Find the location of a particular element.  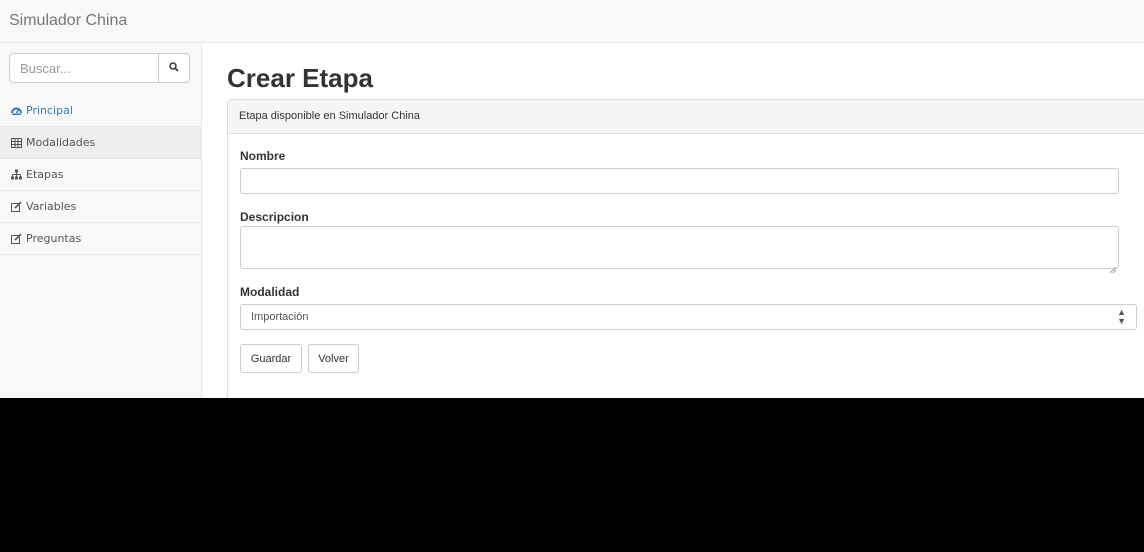

brand-link: Simulador China is located at coordinates (68, 21).